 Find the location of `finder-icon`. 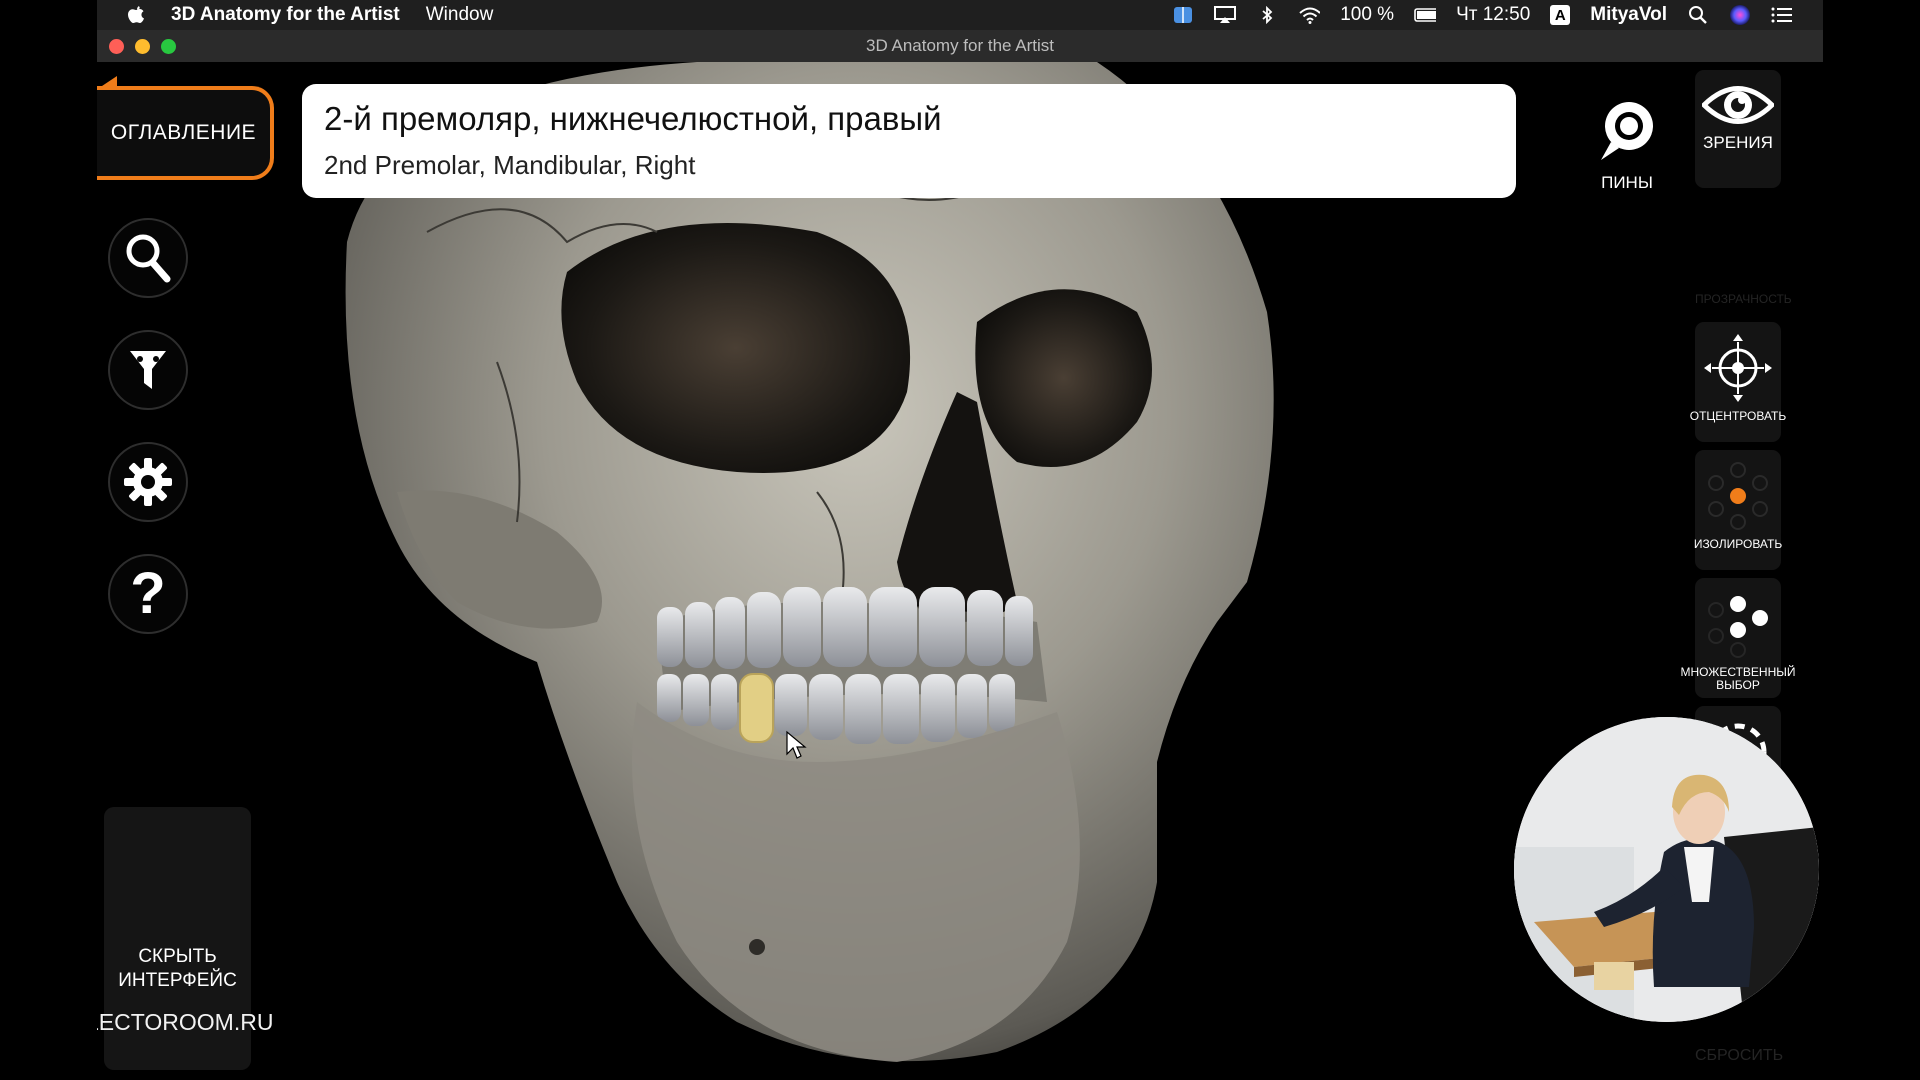

finder-icon is located at coordinates (1183, 15).